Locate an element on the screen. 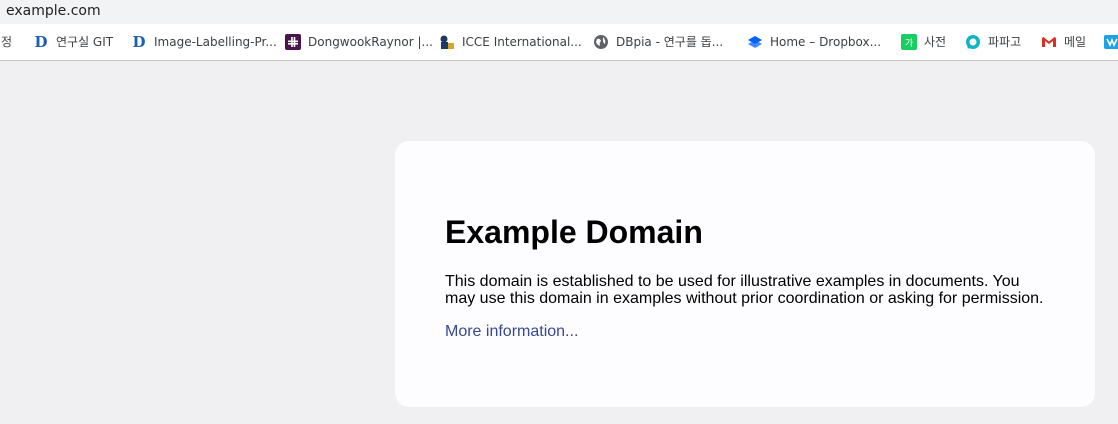 This screenshot has height=424, width=1118. dropbox-icon is located at coordinates (755, 42).